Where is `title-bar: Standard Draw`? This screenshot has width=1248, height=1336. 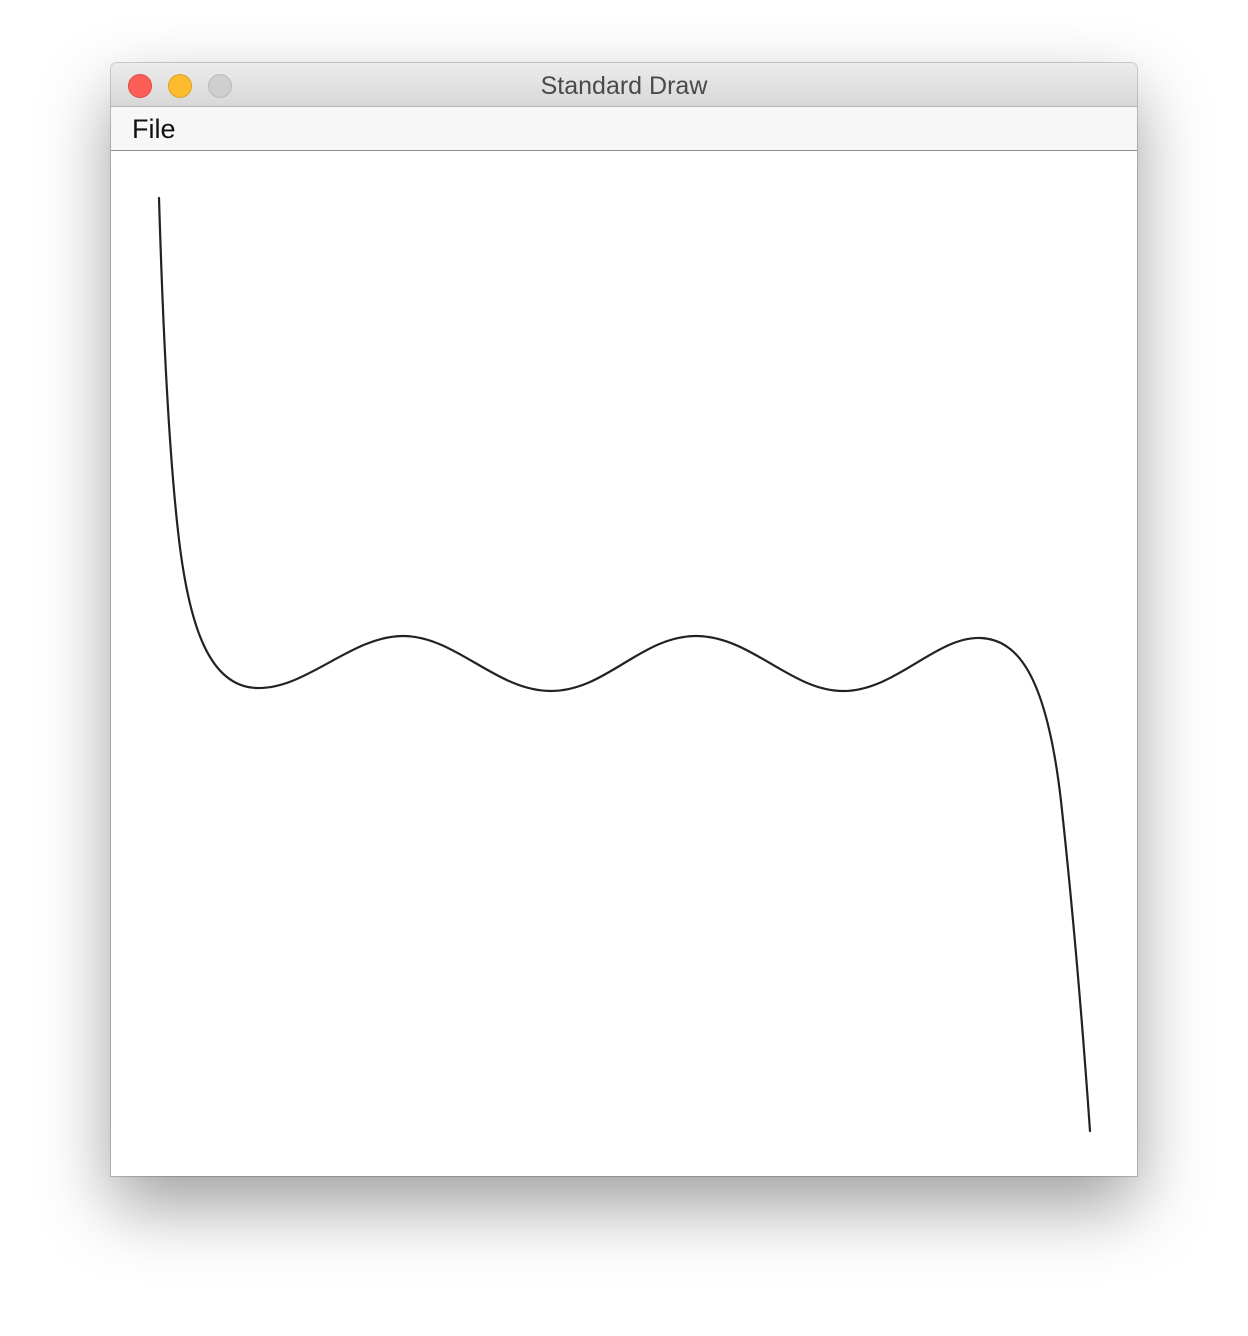 title-bar: Standard Draw is located at coordinates (624, 85).